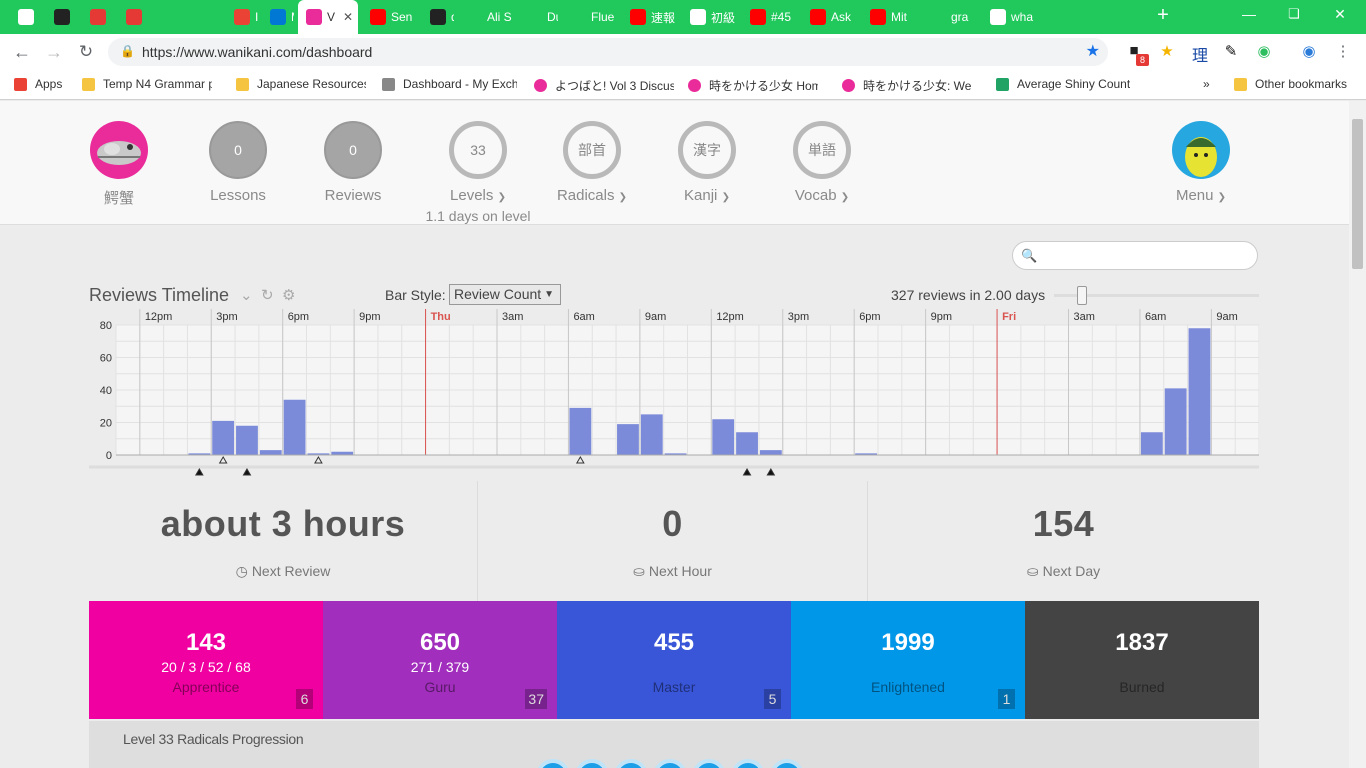 This screenshot has height=768, width=1366. What do you see at coordinates (238, 162) in the screenshot?
I see `lessons-button: 0 Lessons` at bounding box center [238, 162].